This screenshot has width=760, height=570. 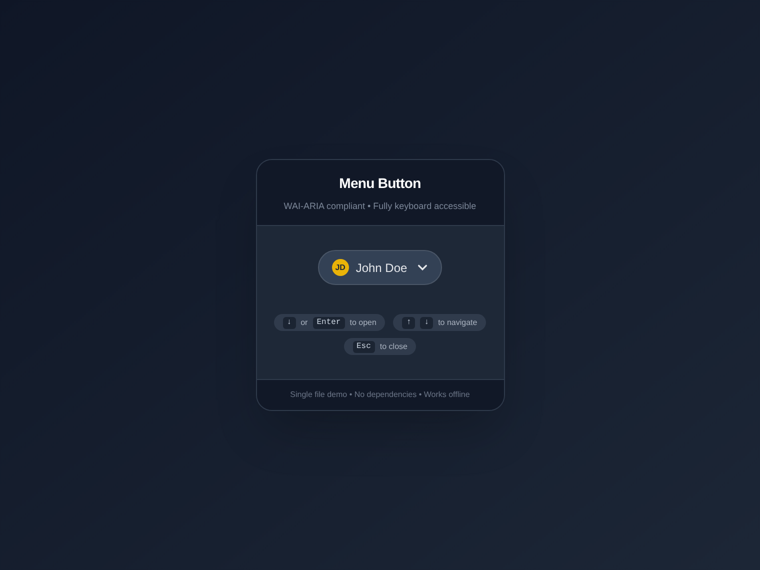 What do you see at coordinates (380, 206) in the screenshot?
I see `card-subtitle: WAI-ARIA compliant • Fully keyboard accessible` at bounding box center [380, 206].